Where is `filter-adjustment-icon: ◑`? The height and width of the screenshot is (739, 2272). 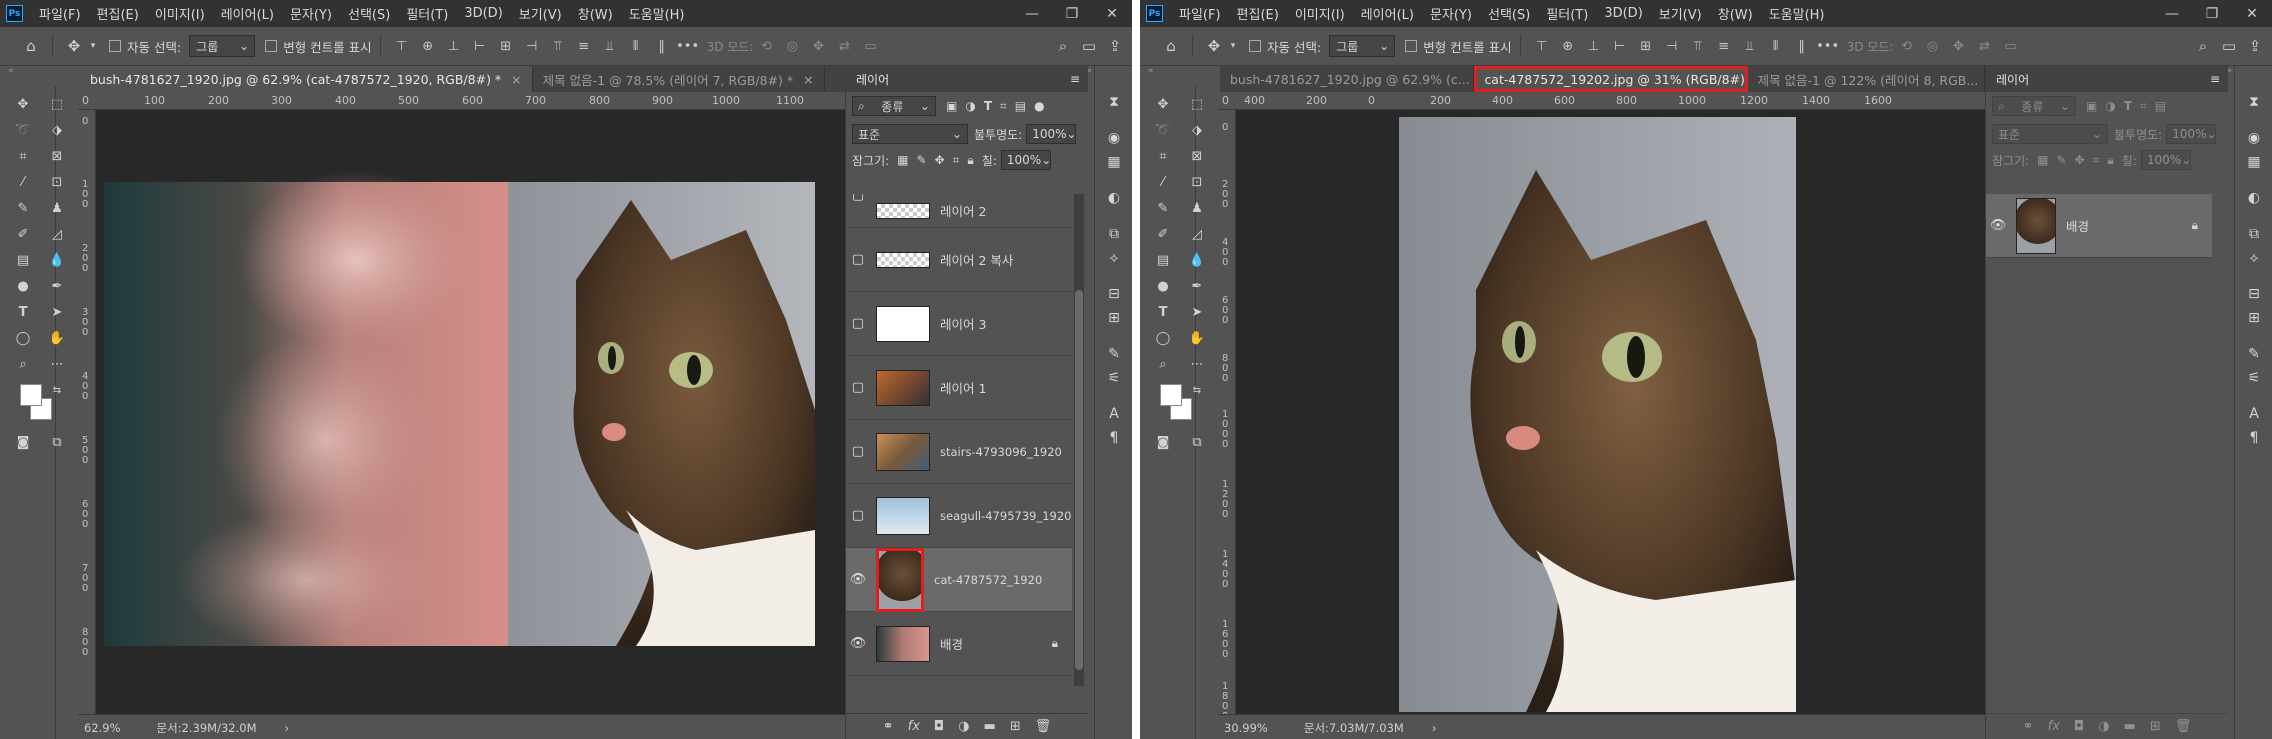 filter-adjustment-icon: ◑ is located at coordinates (970, 106).